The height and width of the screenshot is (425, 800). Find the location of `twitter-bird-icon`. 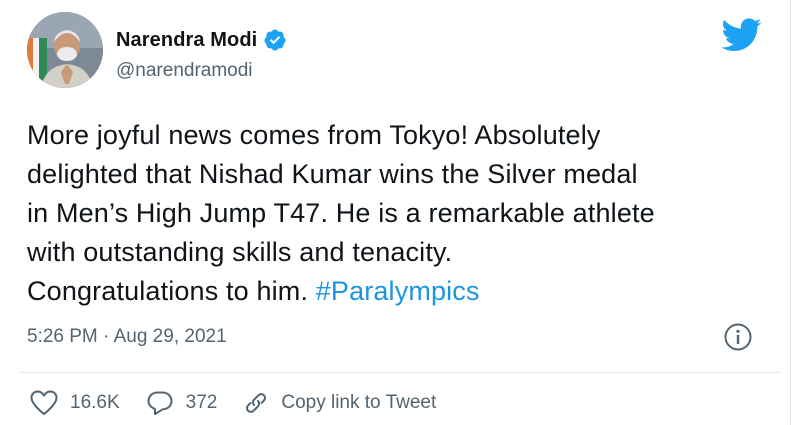

twitter-bird-icon is located at coordinates (741, 35).